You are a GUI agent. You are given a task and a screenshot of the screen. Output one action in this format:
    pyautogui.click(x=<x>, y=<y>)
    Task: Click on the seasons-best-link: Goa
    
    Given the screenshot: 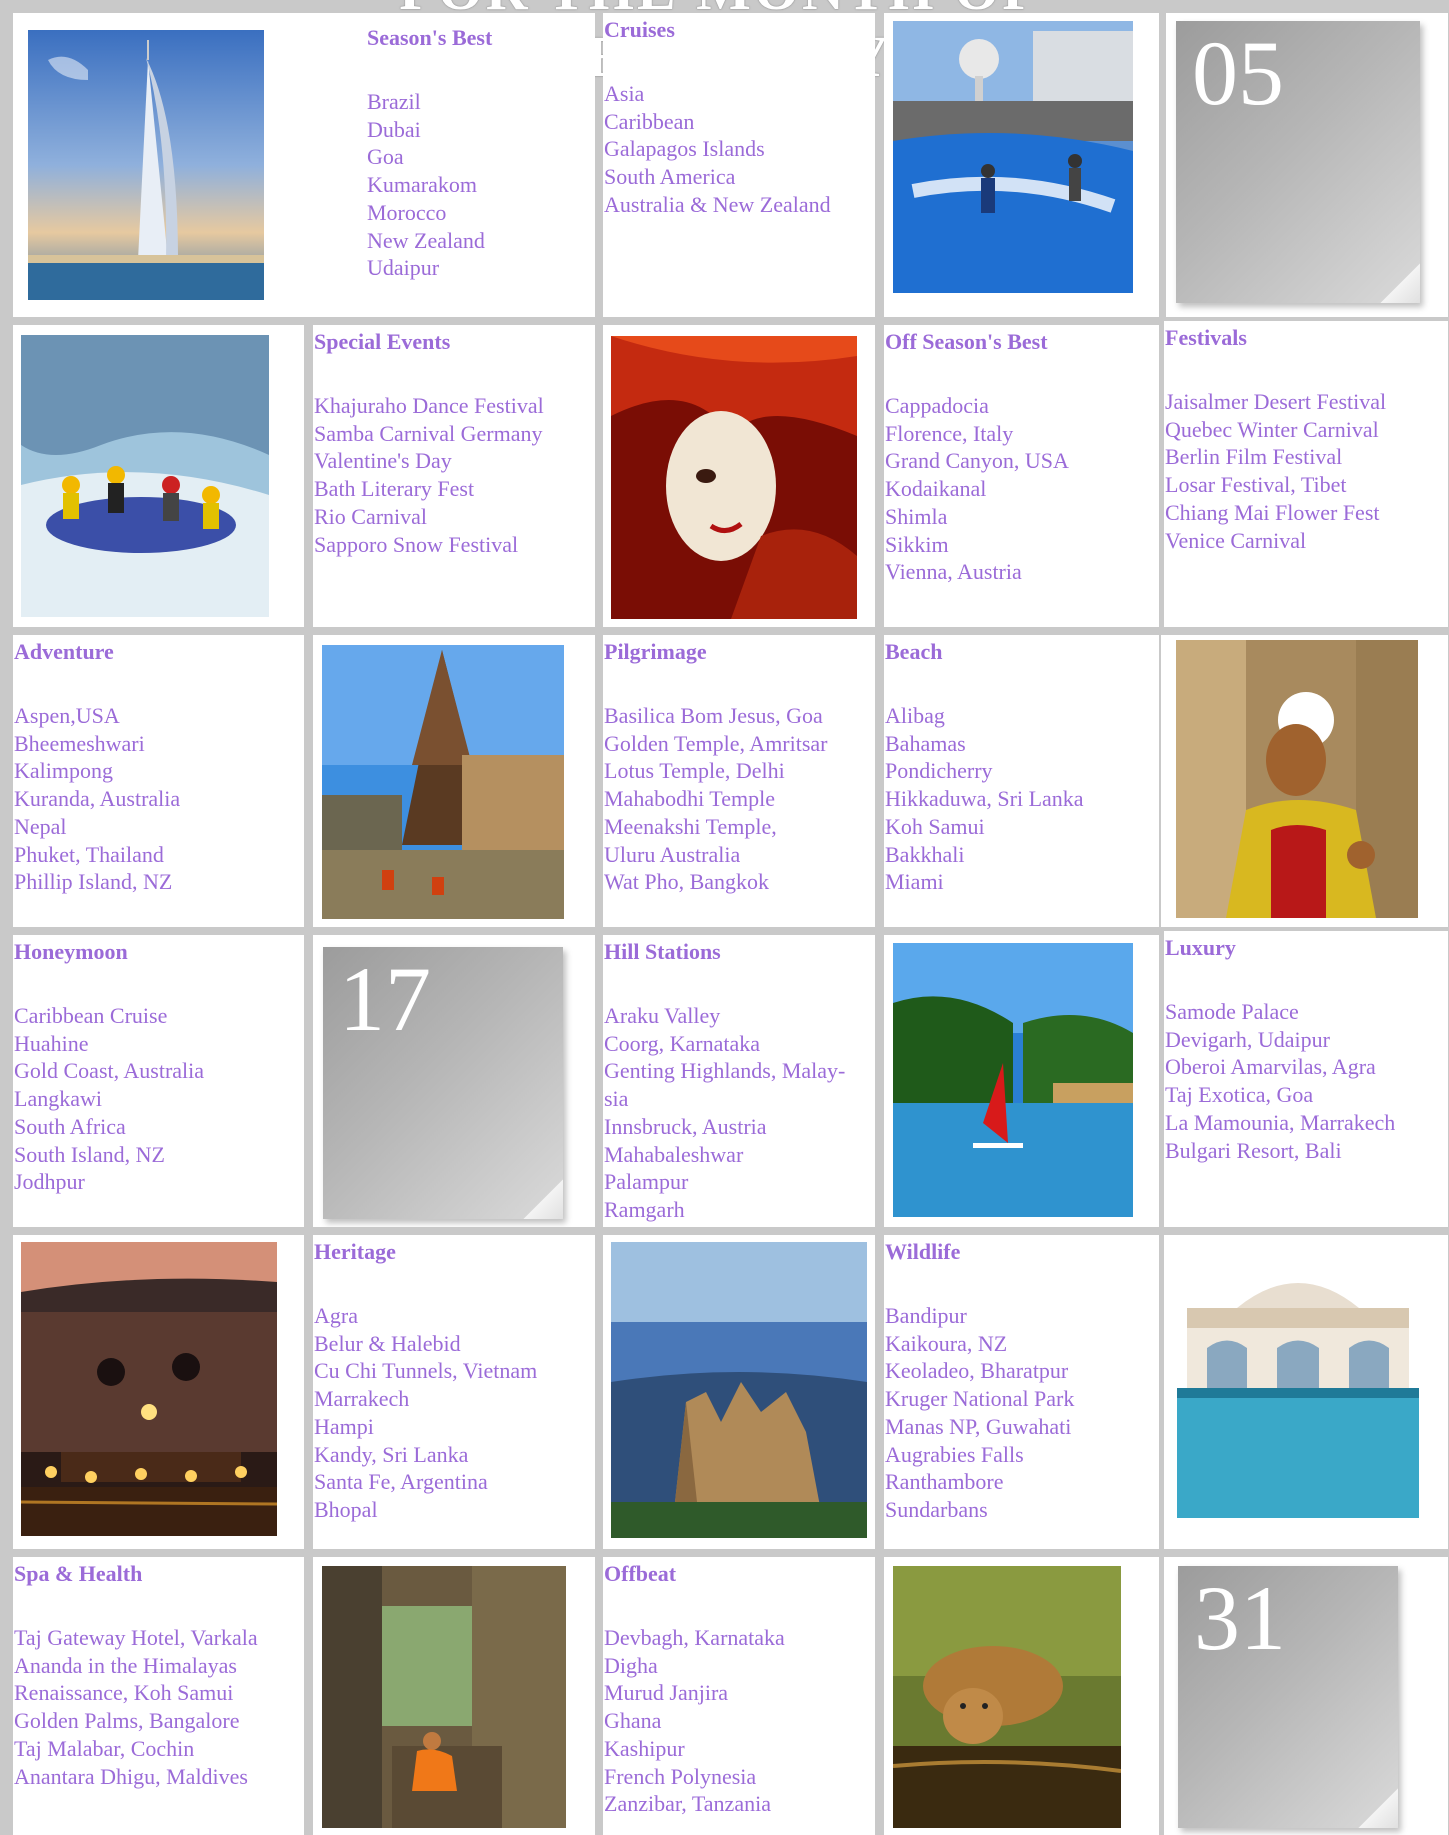 What is the action you would take?
    pyautogui.click(x=385, y=156)
    